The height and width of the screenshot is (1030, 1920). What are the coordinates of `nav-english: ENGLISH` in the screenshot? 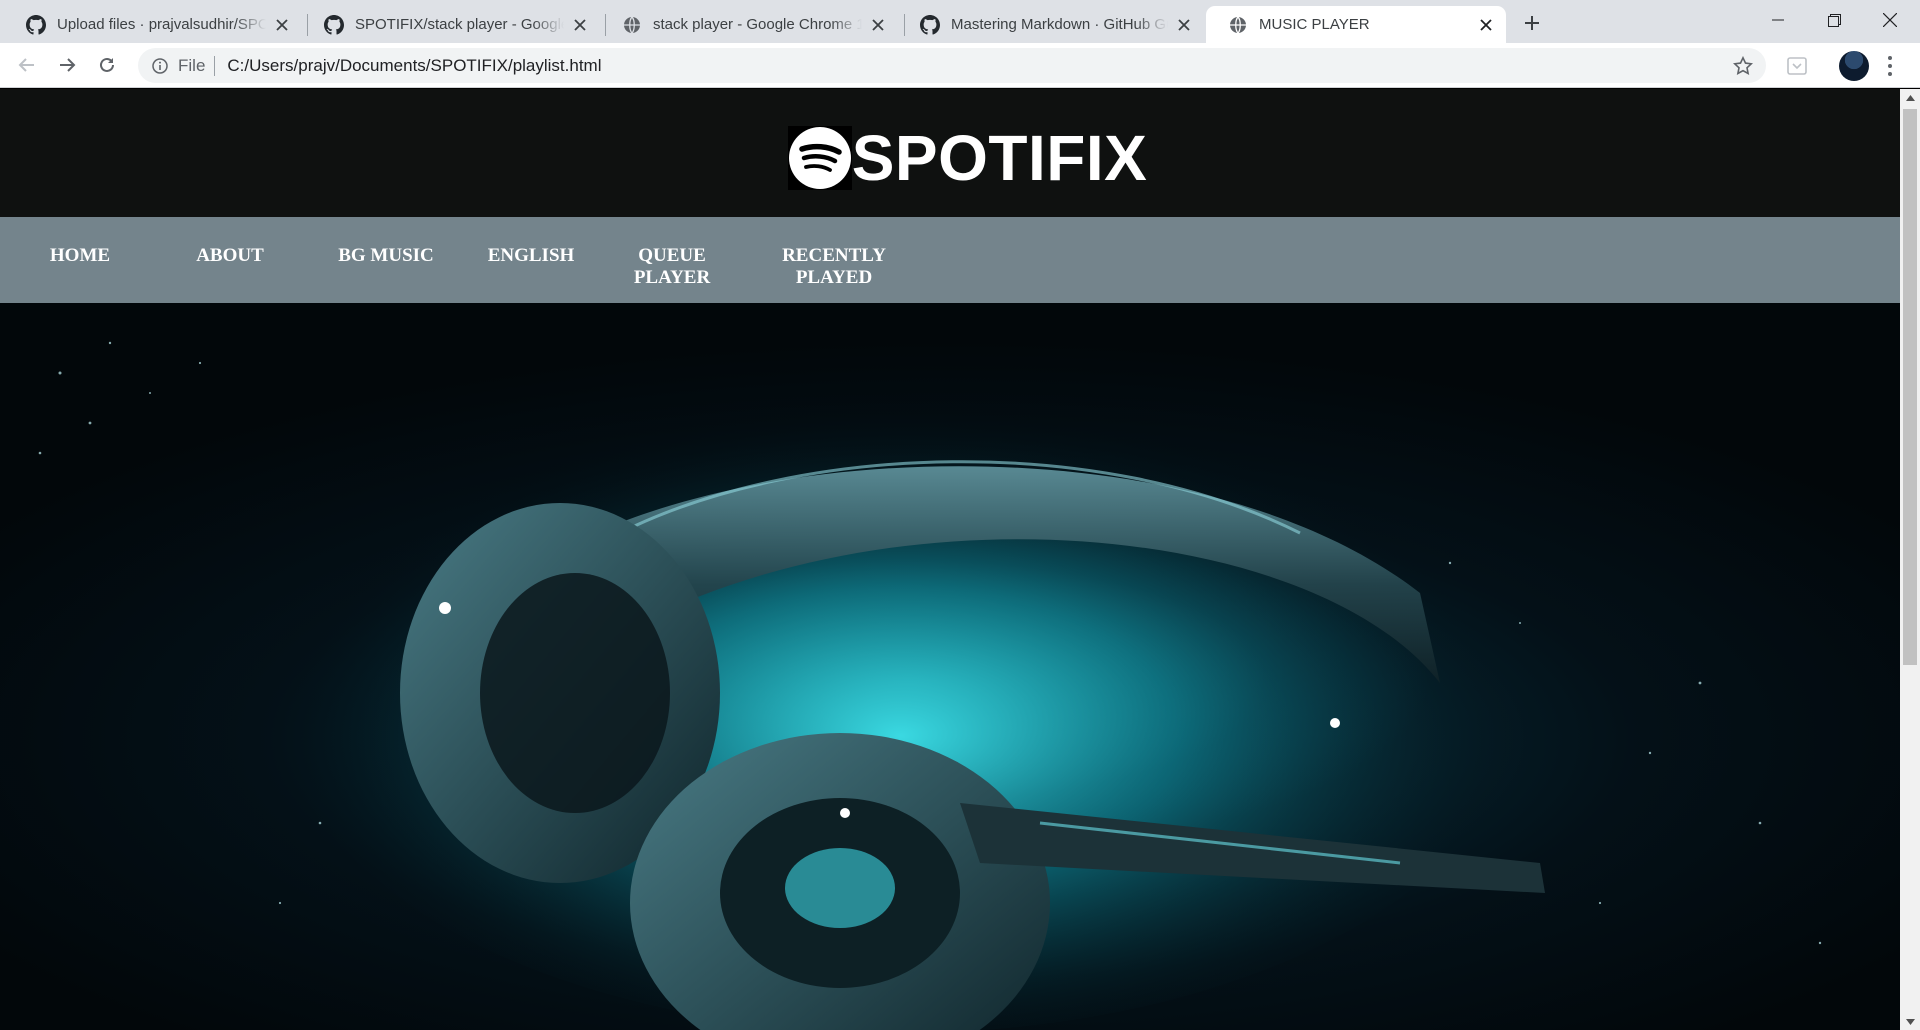 It's located at (531, 256).